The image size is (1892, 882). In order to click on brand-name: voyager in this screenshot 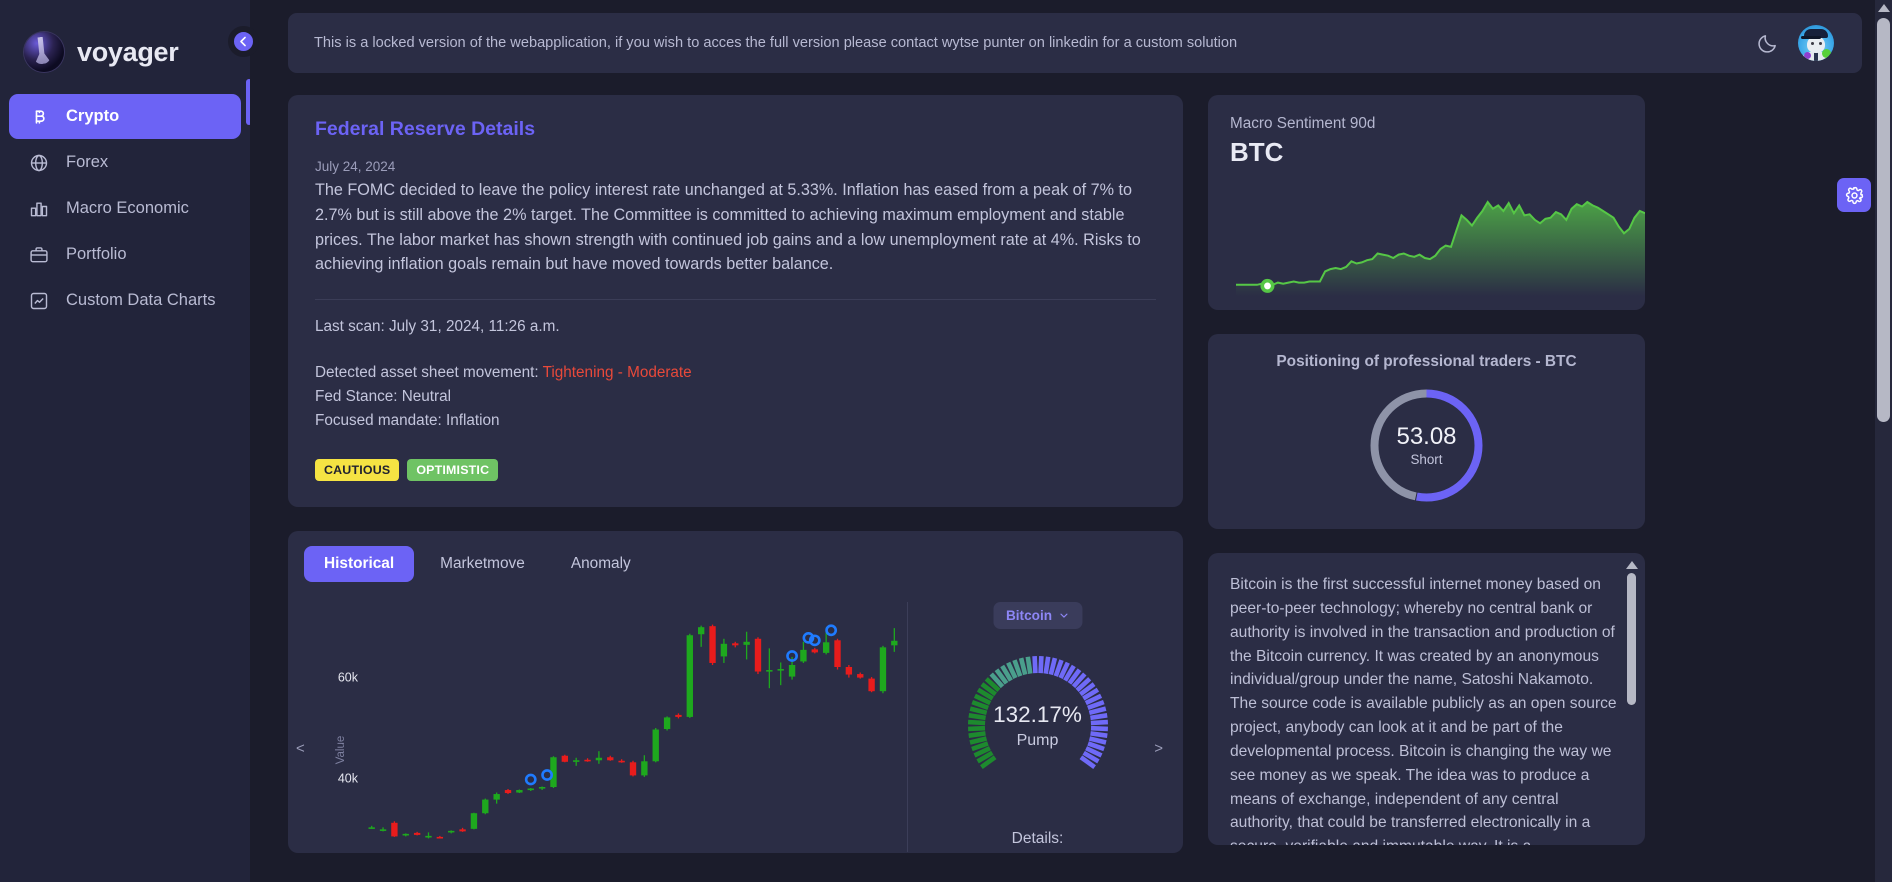, I will do `click(128, 51)`.